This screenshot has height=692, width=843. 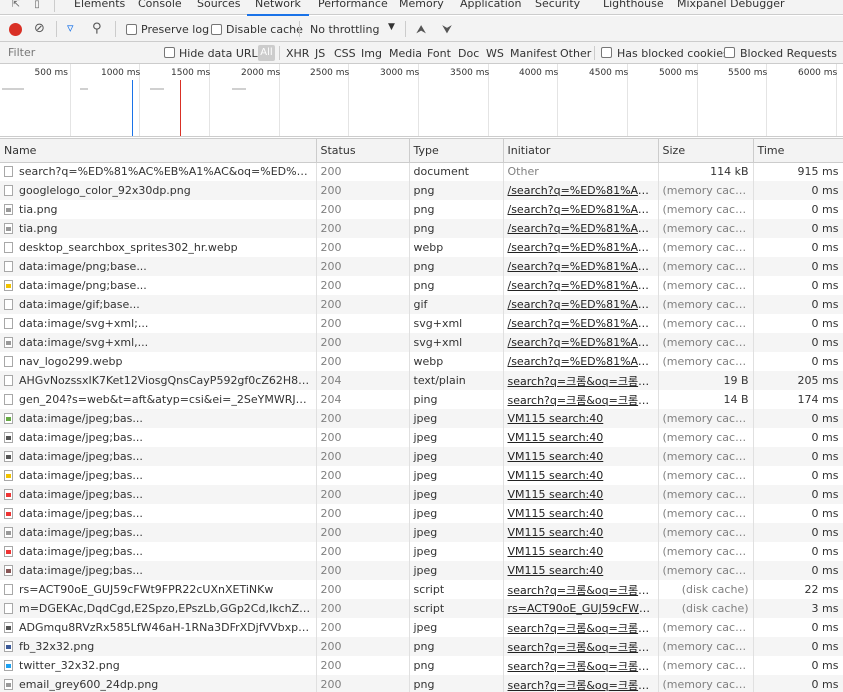 What do you see at coordinates (557, 7) in the screenshot?
I see `tab-security: Security` at bounding box center [557, 7].